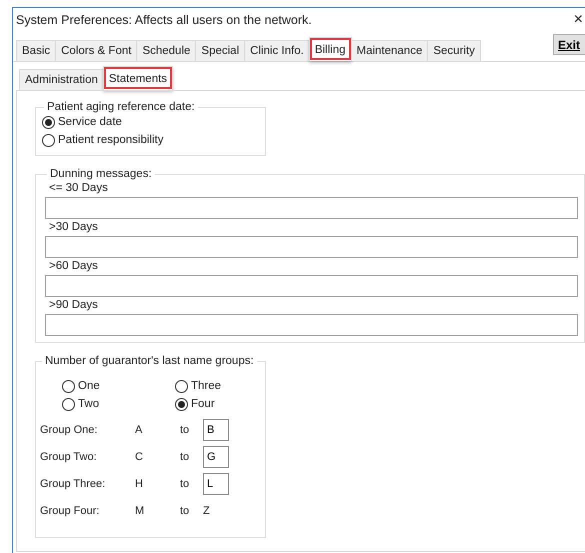 The image size is (585, 553). What do you see at coordinates (121, 107) in the screenshot?
I see `group-title: Patient aging reference date:` at bounding box center [121, 107].